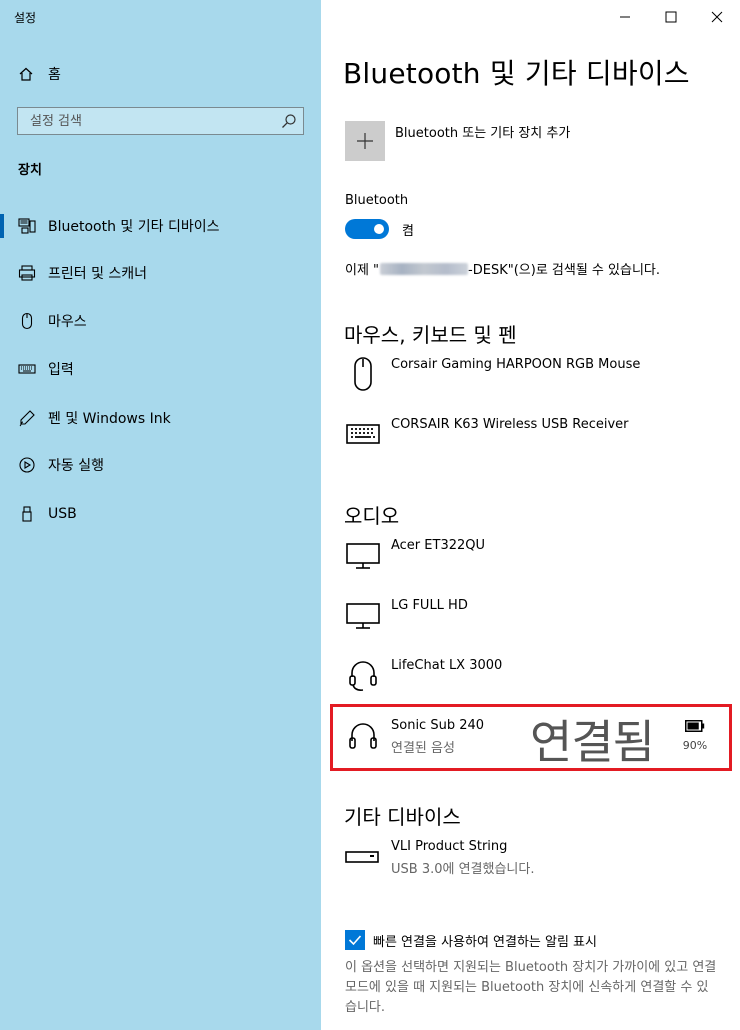 The width and height of the screenshot is (740, 1030). I want to click on autoplay-icon, so click(27, 465).